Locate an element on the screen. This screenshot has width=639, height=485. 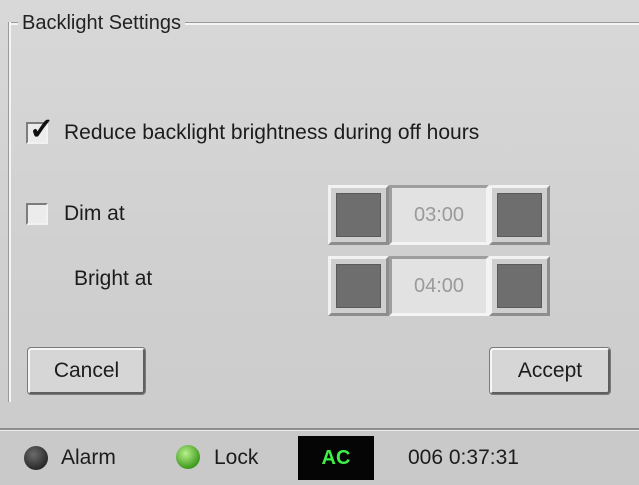
dim-at-label: Dim at is located at coordinates (94, 214).